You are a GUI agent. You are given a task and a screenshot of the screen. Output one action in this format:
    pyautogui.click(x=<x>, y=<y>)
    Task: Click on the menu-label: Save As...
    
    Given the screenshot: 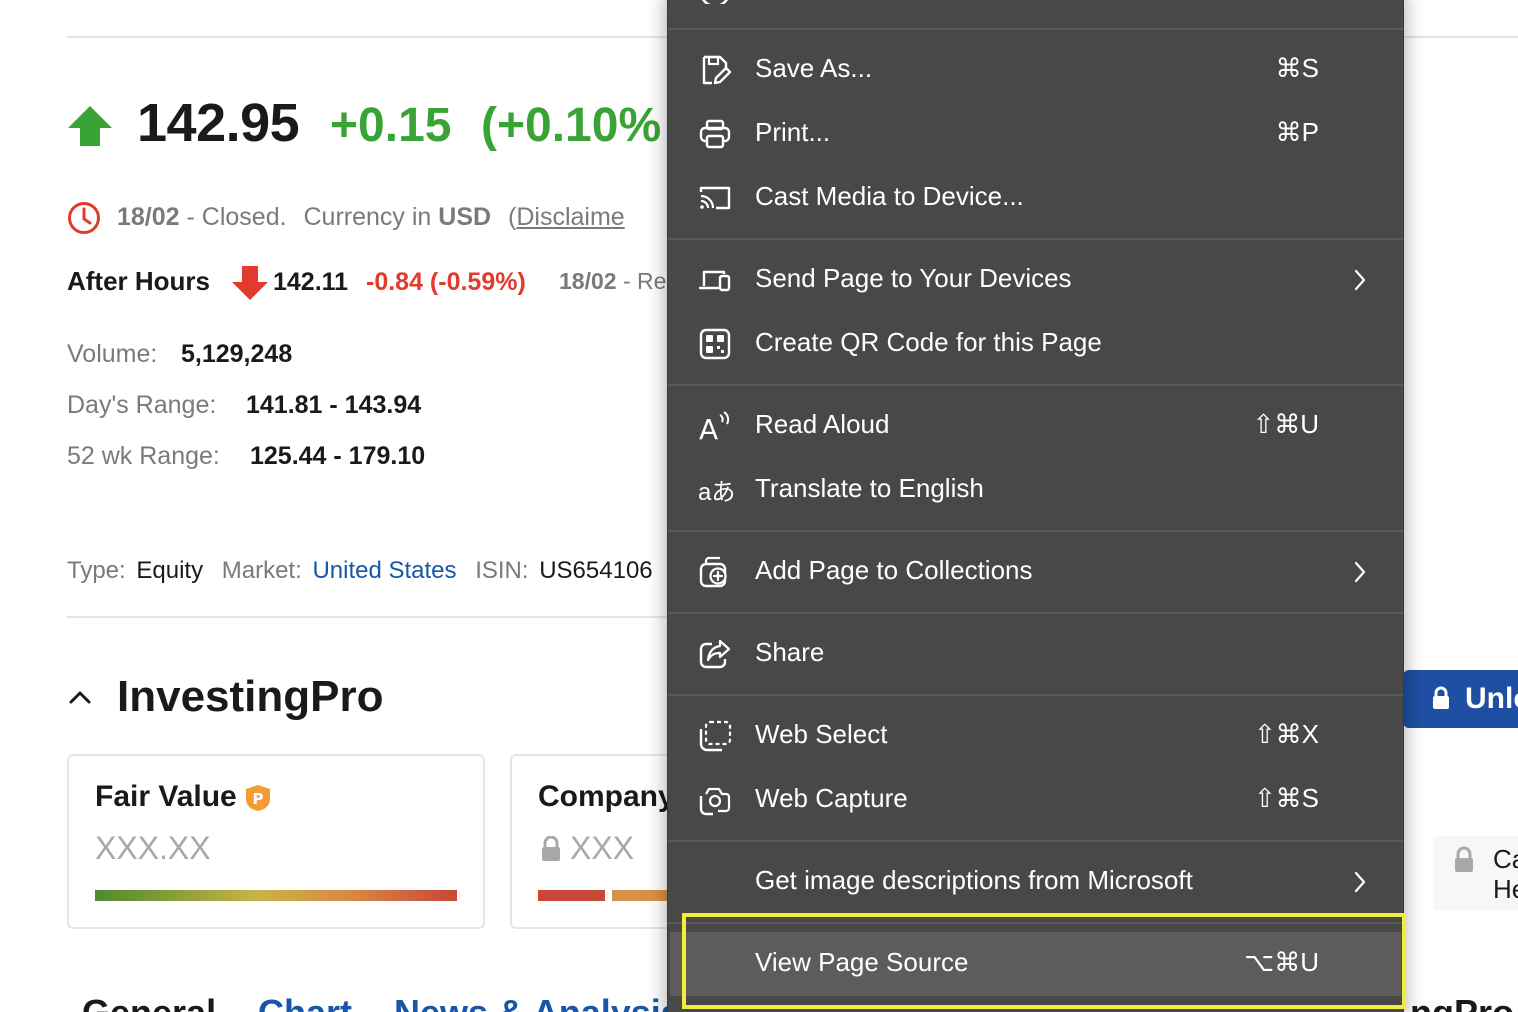 What is the action you would take?
    pyautogui.click(x=814, y=68)
    